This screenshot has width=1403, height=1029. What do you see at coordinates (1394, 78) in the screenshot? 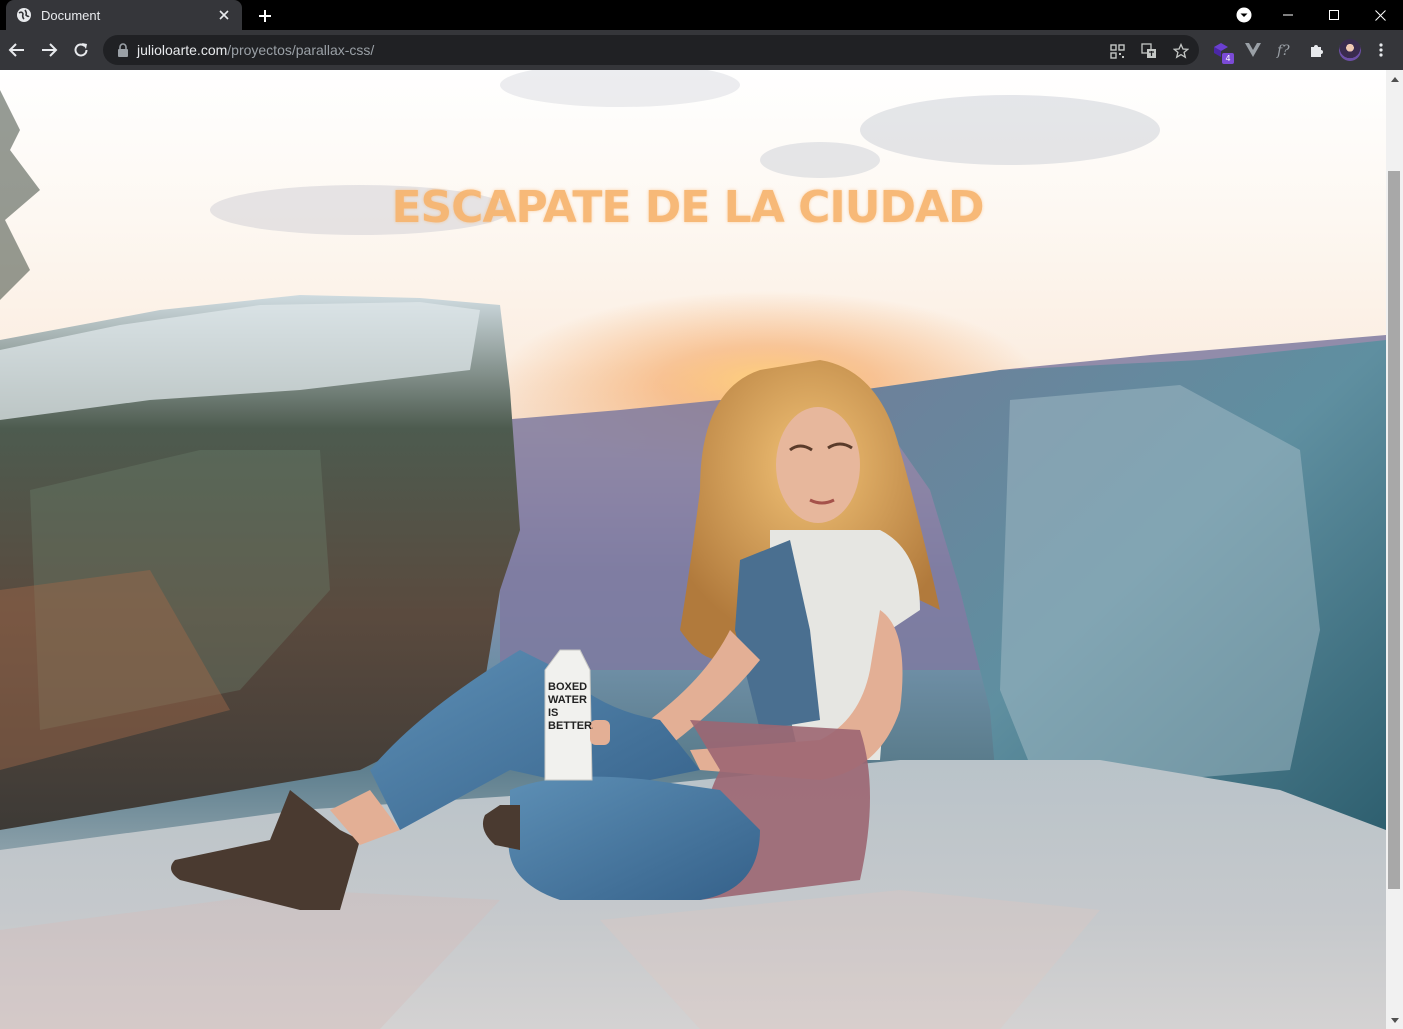
I see `scroll-up-arrow-icon` at bounding box center [1394, 78].